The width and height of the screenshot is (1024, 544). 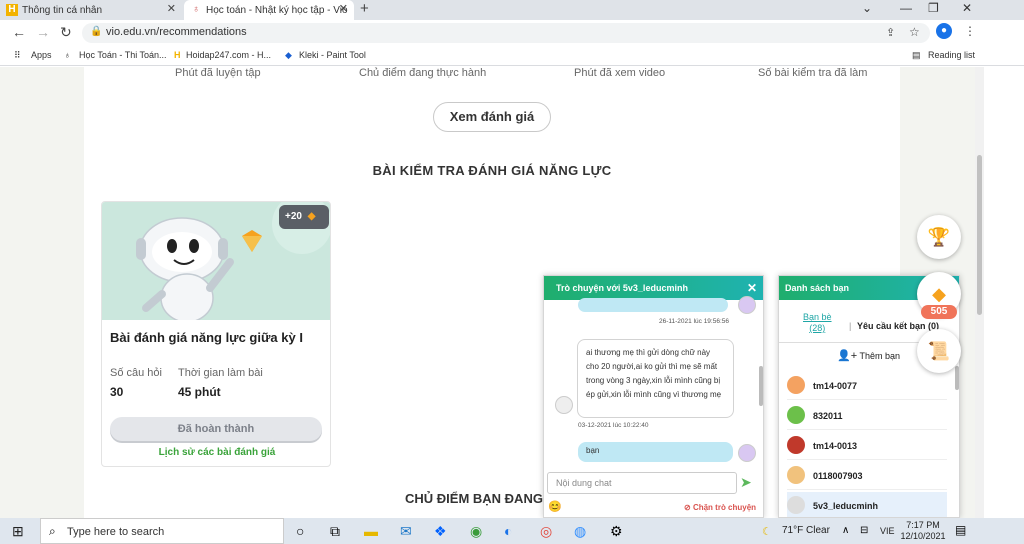 I want to click on stat-practice-minutes-label: Phút đã luyện tập, so click(x=218, y=73).